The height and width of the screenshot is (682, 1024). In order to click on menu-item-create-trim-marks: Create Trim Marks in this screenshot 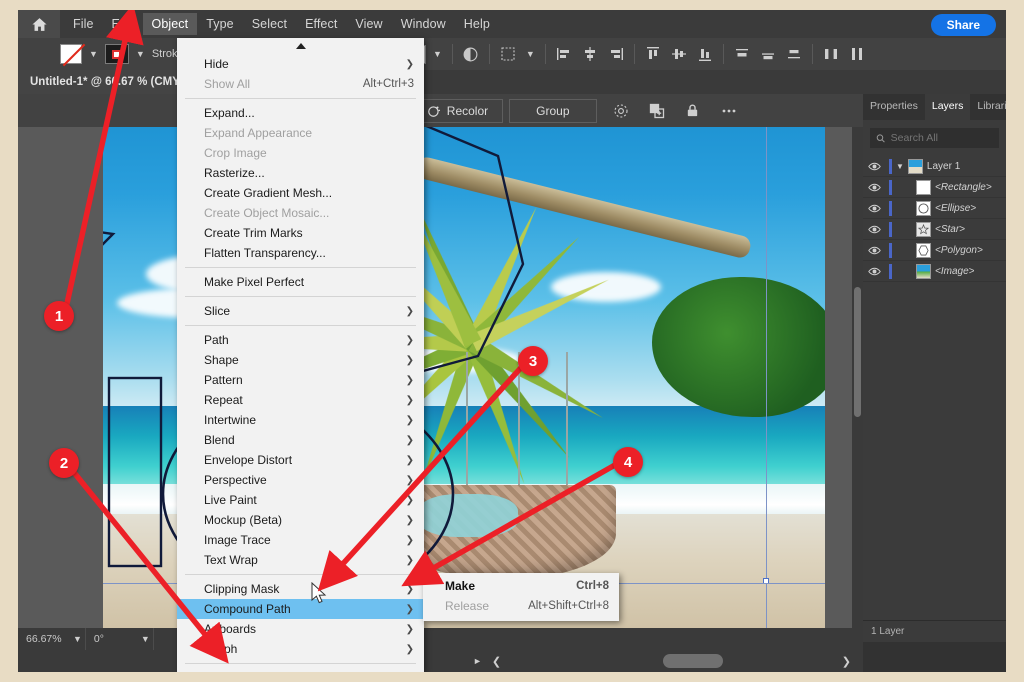, I will do `click(300, 233)`.